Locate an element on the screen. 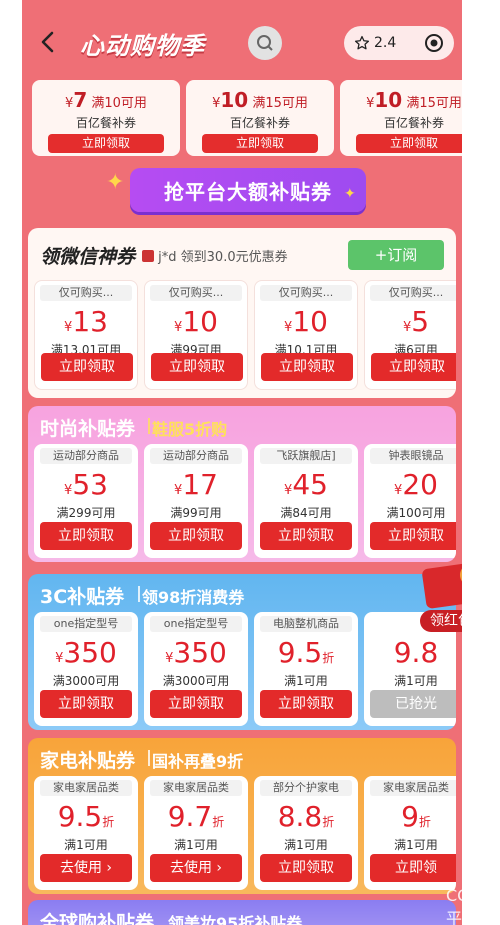 Image resolution: width=500 pixels, height=925 pixels. section-title: 家电补贴券 is located at coordinates (88, 761).